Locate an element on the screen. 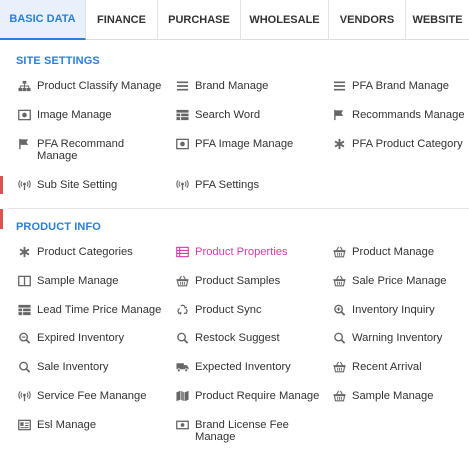  menu-item-label: PFA Settings is located at coordinates (227, 185).